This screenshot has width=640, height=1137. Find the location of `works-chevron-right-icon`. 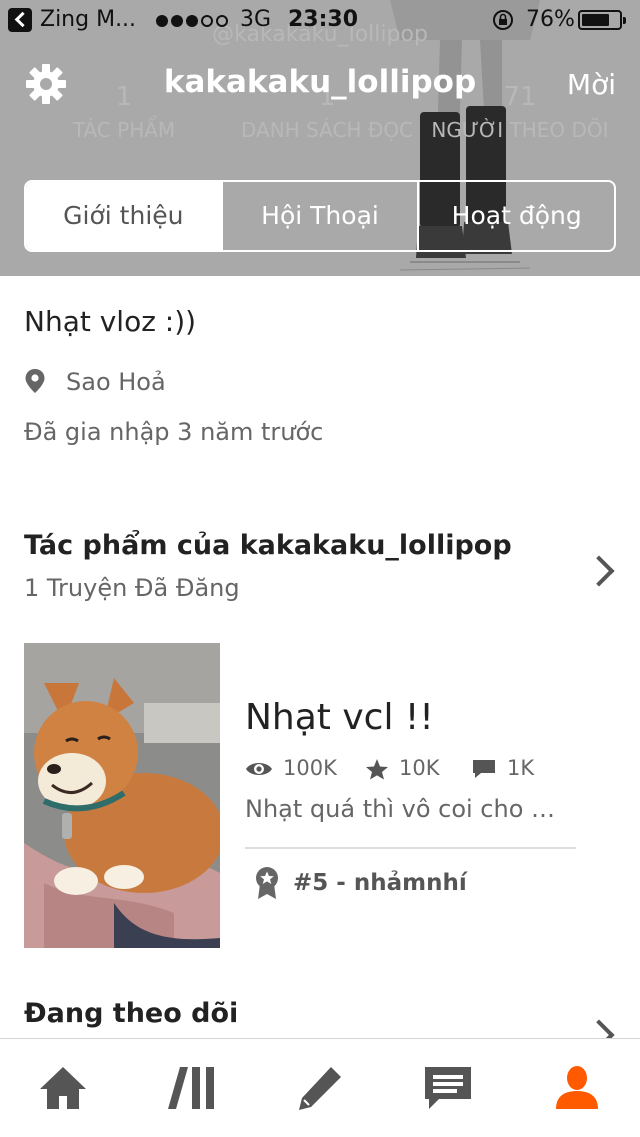

works-chevron-right-icon is located at coordinates (599, 571).